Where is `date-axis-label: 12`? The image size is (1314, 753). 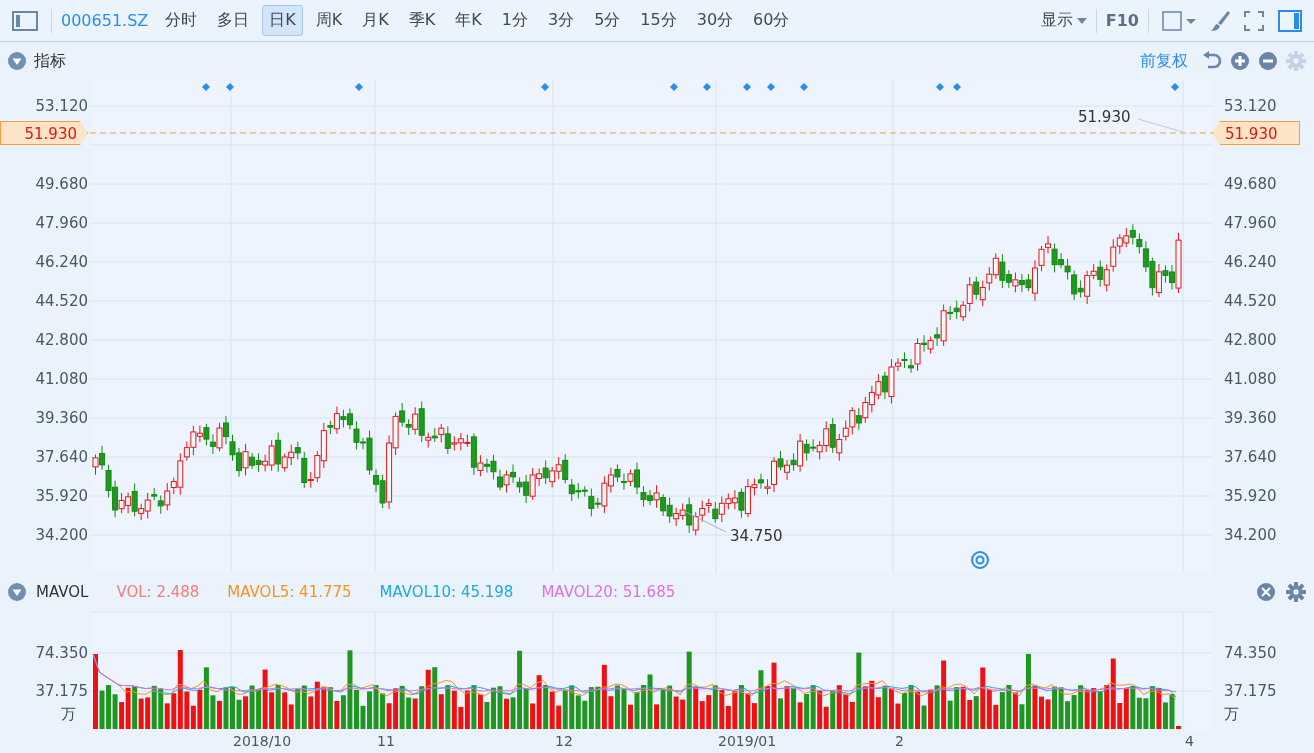 date-axis-label: 12 is located at coordinates (564, 741).